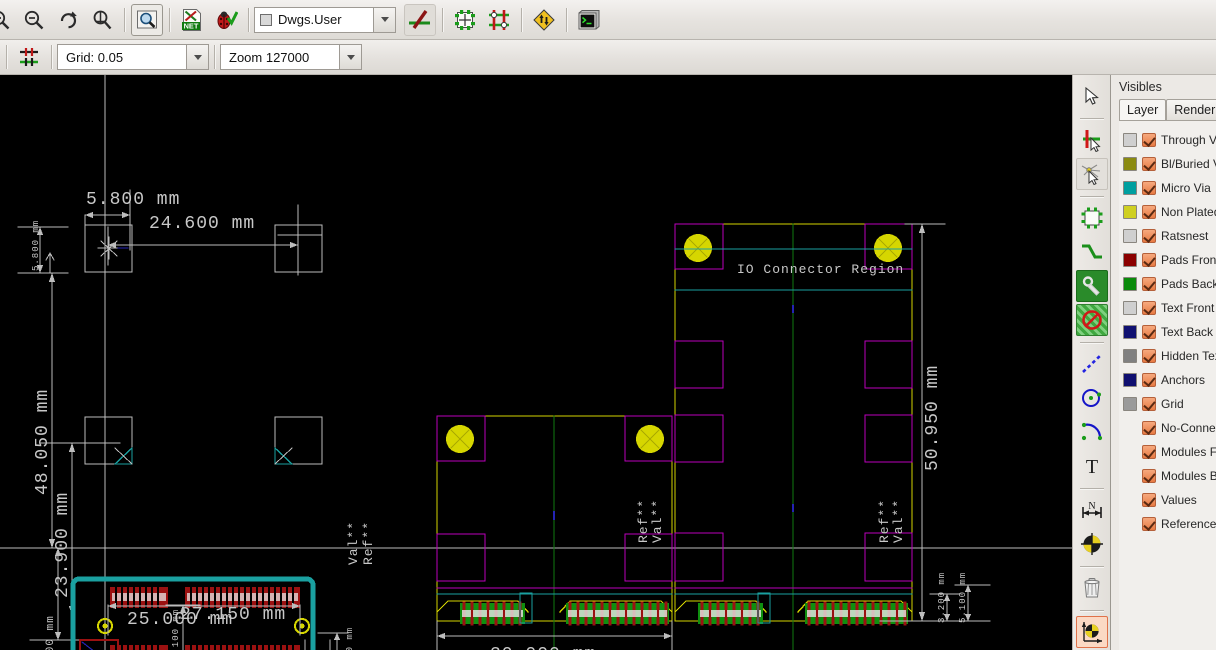 The height and width of the screenshot is (650, 1216). Describe the element at coordinates (420, 19) in the screenshot. I see `track-via-icon` at that location.